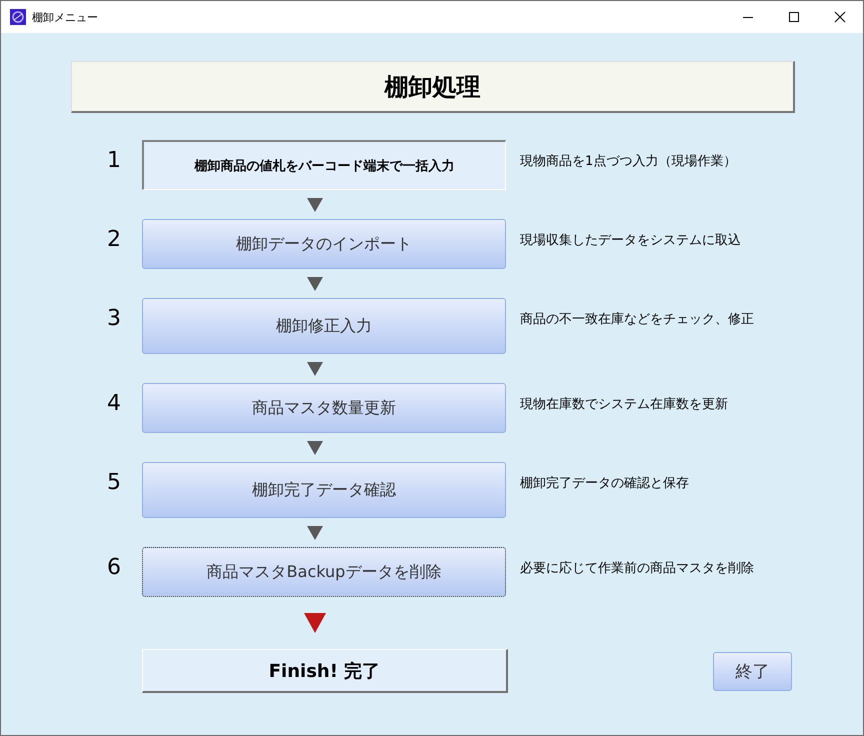  Describe the element at coordinates (628, 161) in the screenshot. I see `step-description: 現物商品を1点づつ入力（現場作業）` at that location.